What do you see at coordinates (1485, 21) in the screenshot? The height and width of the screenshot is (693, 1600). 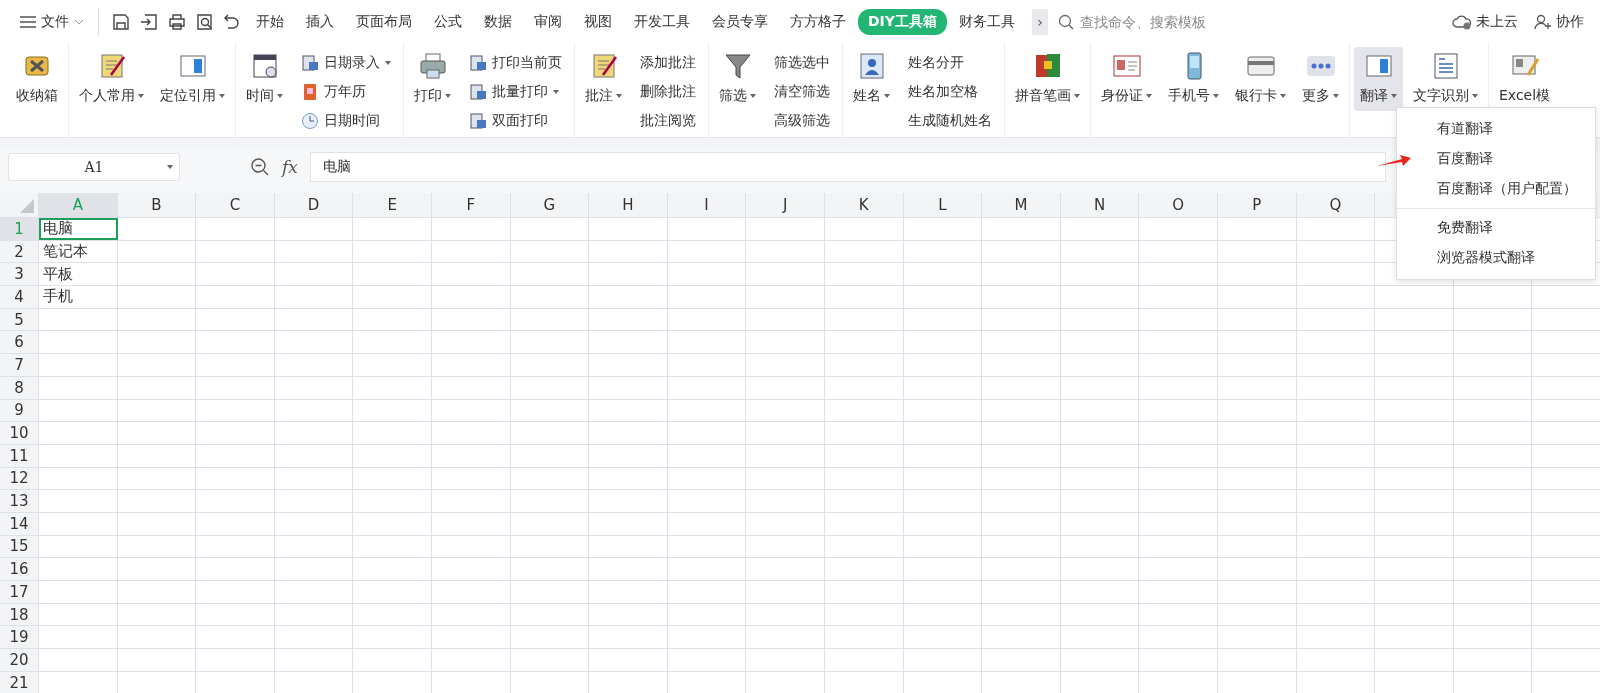 I see `cloud-status-button: 未上云` at bounding box center [1485, 21].